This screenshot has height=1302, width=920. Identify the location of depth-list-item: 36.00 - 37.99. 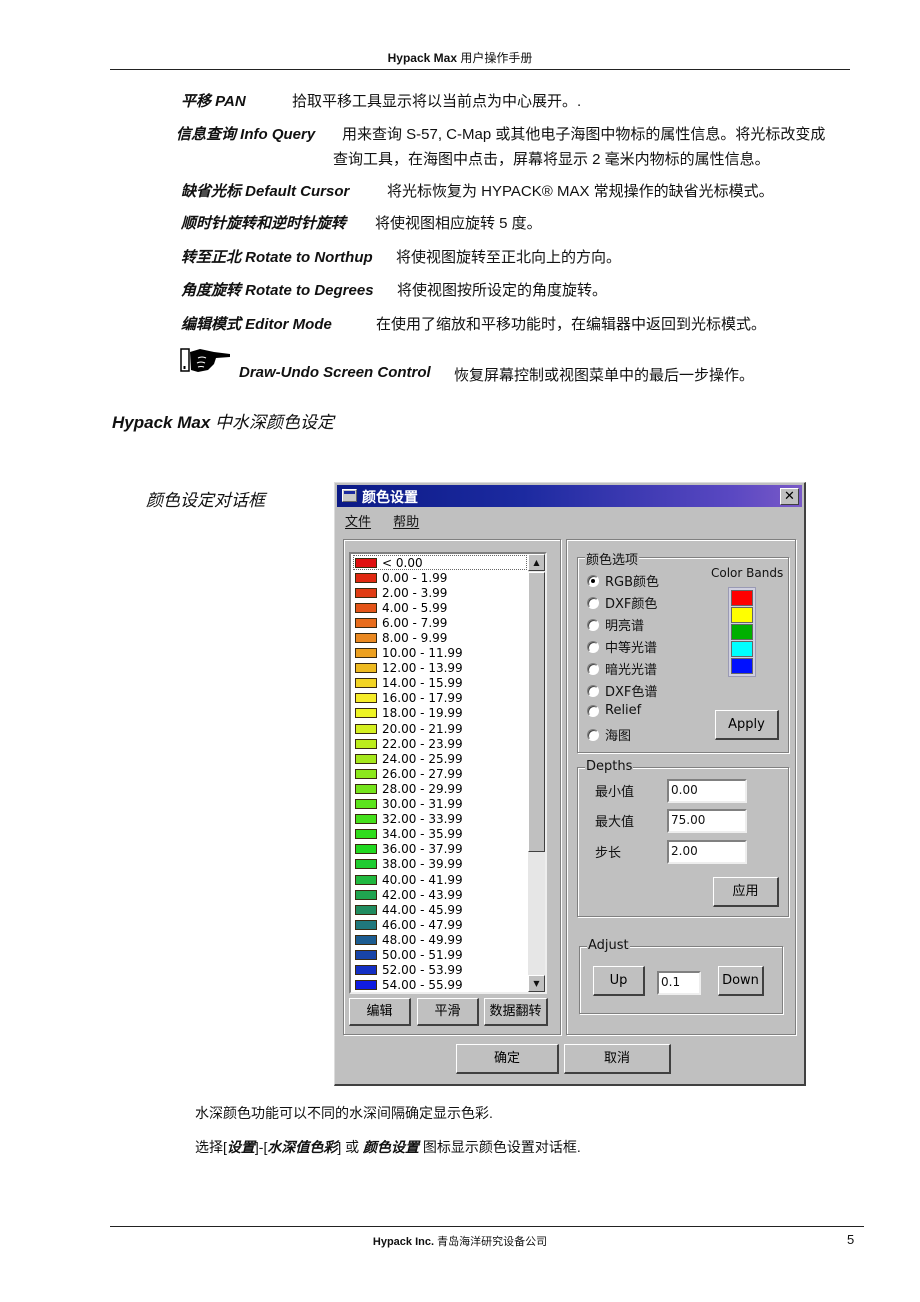
(440, 849).